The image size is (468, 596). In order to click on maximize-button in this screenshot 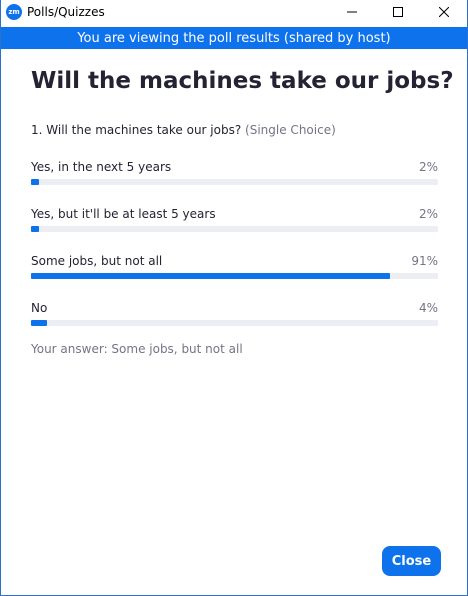, I will do `click(398, 12)`.